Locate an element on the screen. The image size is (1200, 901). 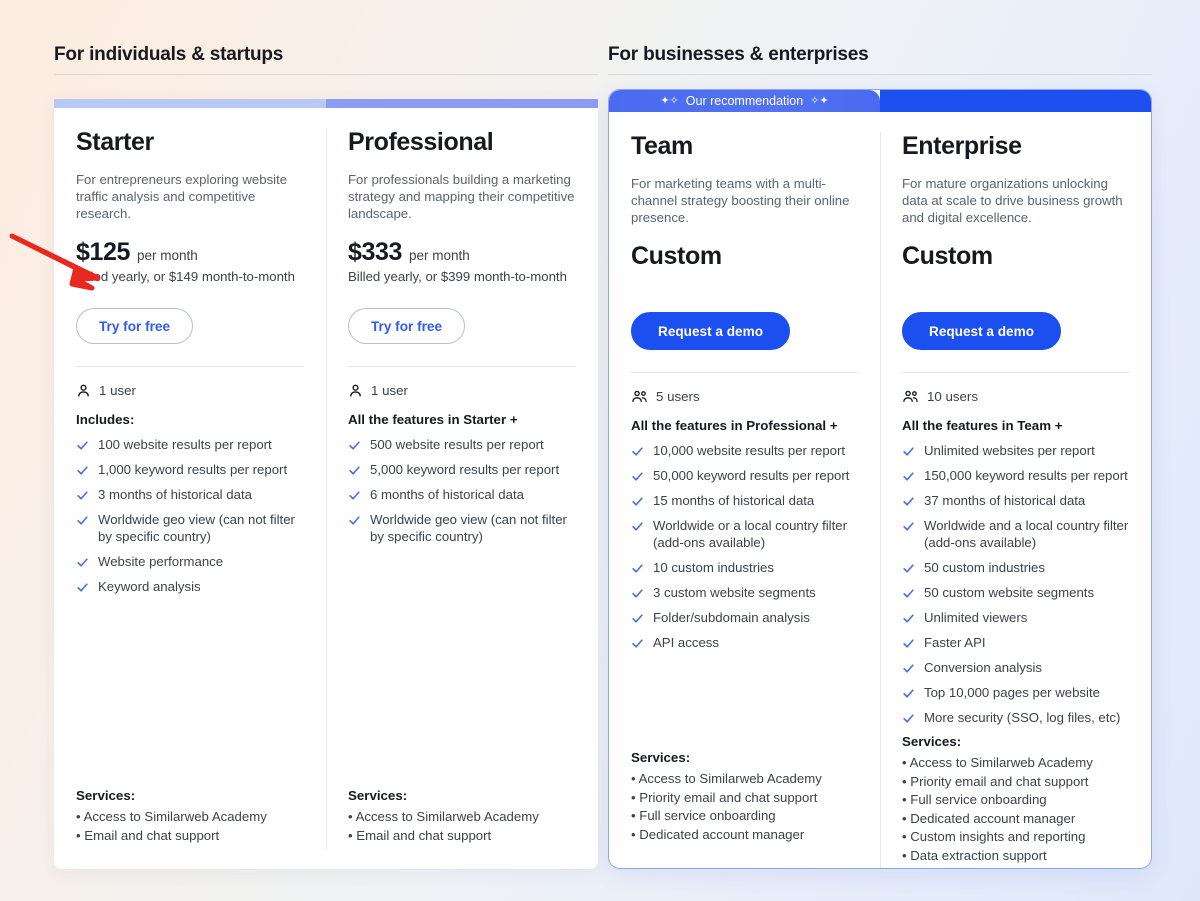
feature-item: 37 months of historical data is located at coordinates (1015, 500).